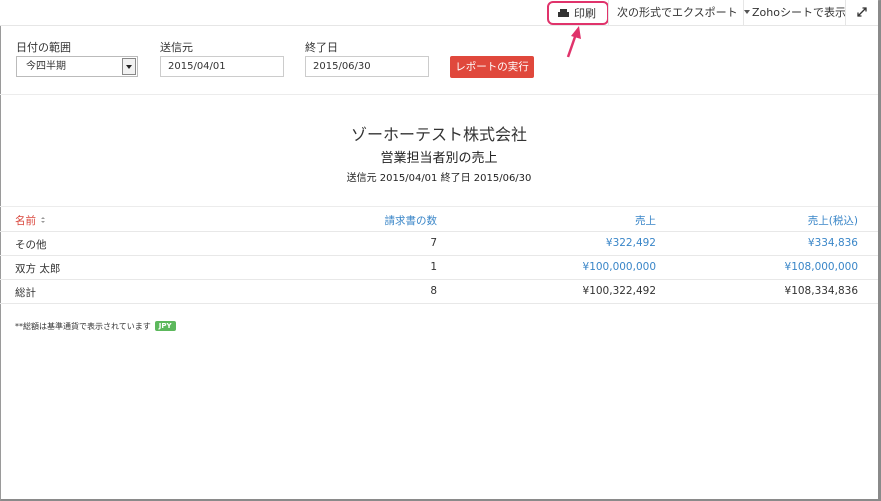 The height and width of the screenshot is (501, 881). I want to click on footnote: **総額は基準通貨で表示されています JPY, so click(95, 326).